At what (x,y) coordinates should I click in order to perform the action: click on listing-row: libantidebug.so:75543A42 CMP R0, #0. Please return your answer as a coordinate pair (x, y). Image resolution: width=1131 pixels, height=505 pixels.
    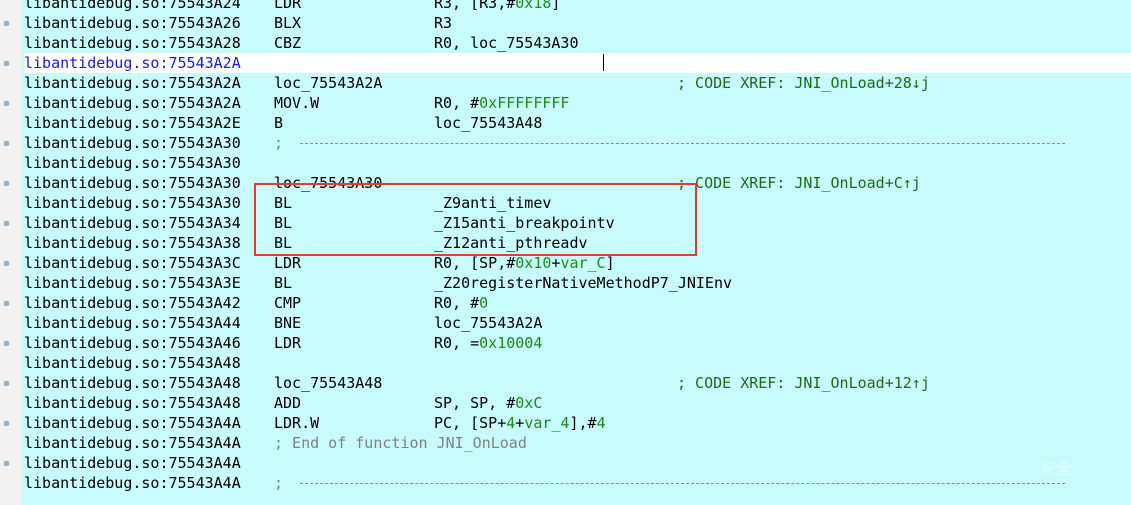
    Looking at the image, I should click on (577, 303).